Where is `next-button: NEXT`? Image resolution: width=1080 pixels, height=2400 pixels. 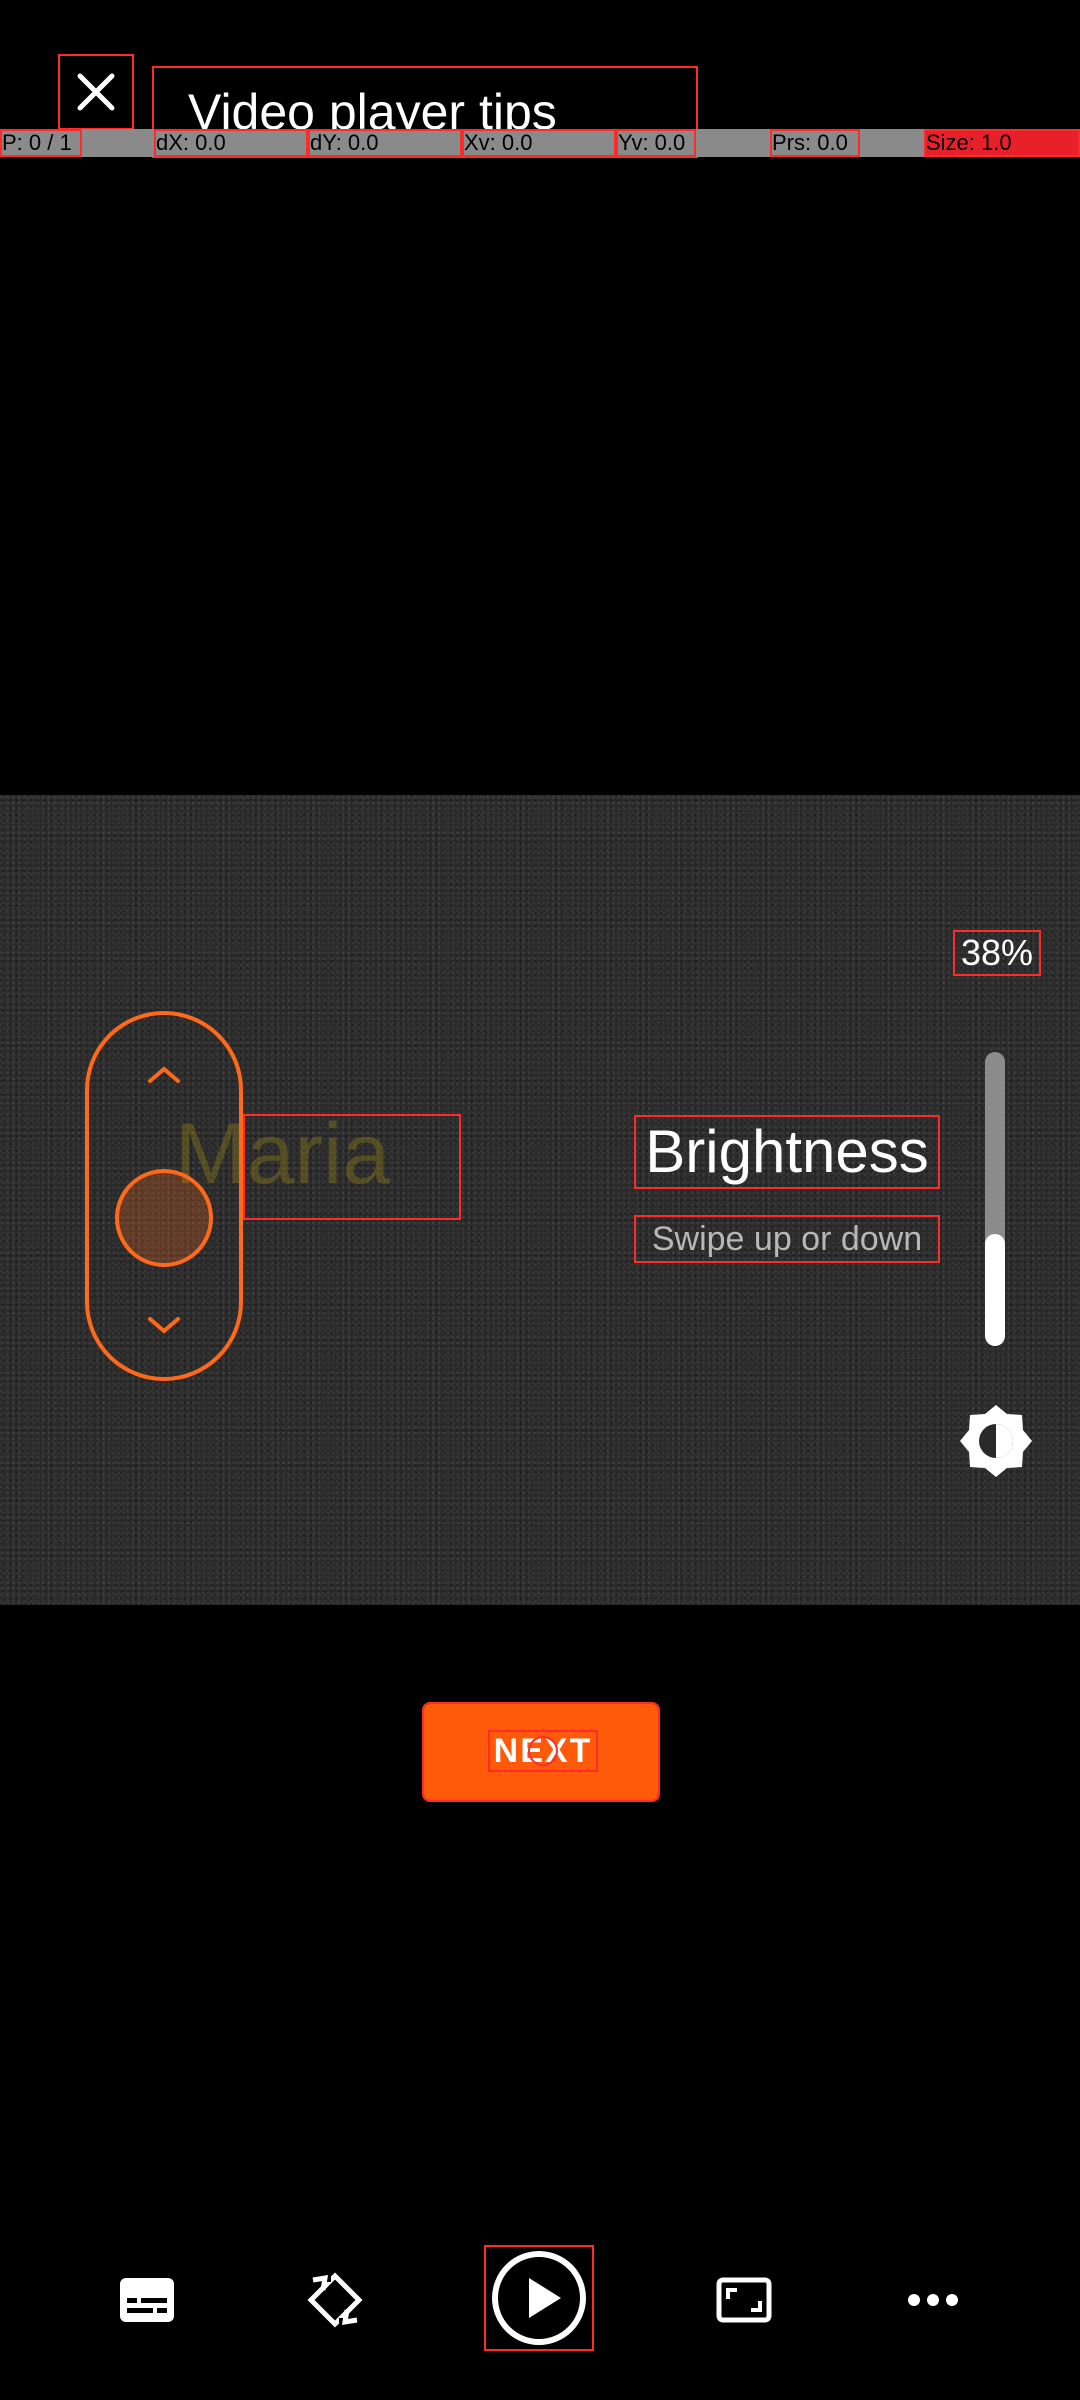 next-button: NEXT is located at coordinates (541, 1752).